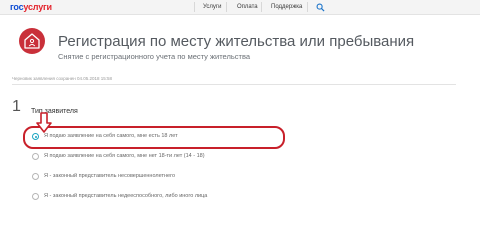 This screenshot has width=480, height=246. Describe the element at coordinates (247, 7) in the screenshot. I see `nav-payment-link: Оплата` at that location.